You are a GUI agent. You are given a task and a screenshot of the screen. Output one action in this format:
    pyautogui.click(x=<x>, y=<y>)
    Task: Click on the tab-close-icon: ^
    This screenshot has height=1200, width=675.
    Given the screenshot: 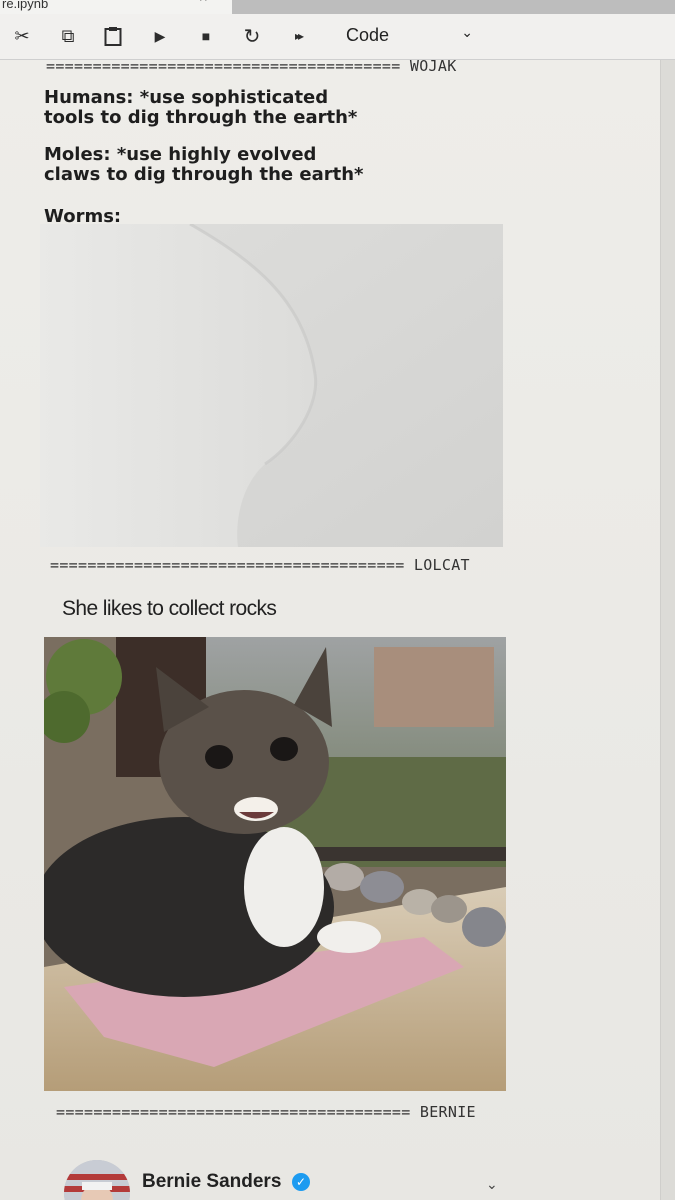 What is the action you would take?
    pyautogui.click(x=203, y=3)
    